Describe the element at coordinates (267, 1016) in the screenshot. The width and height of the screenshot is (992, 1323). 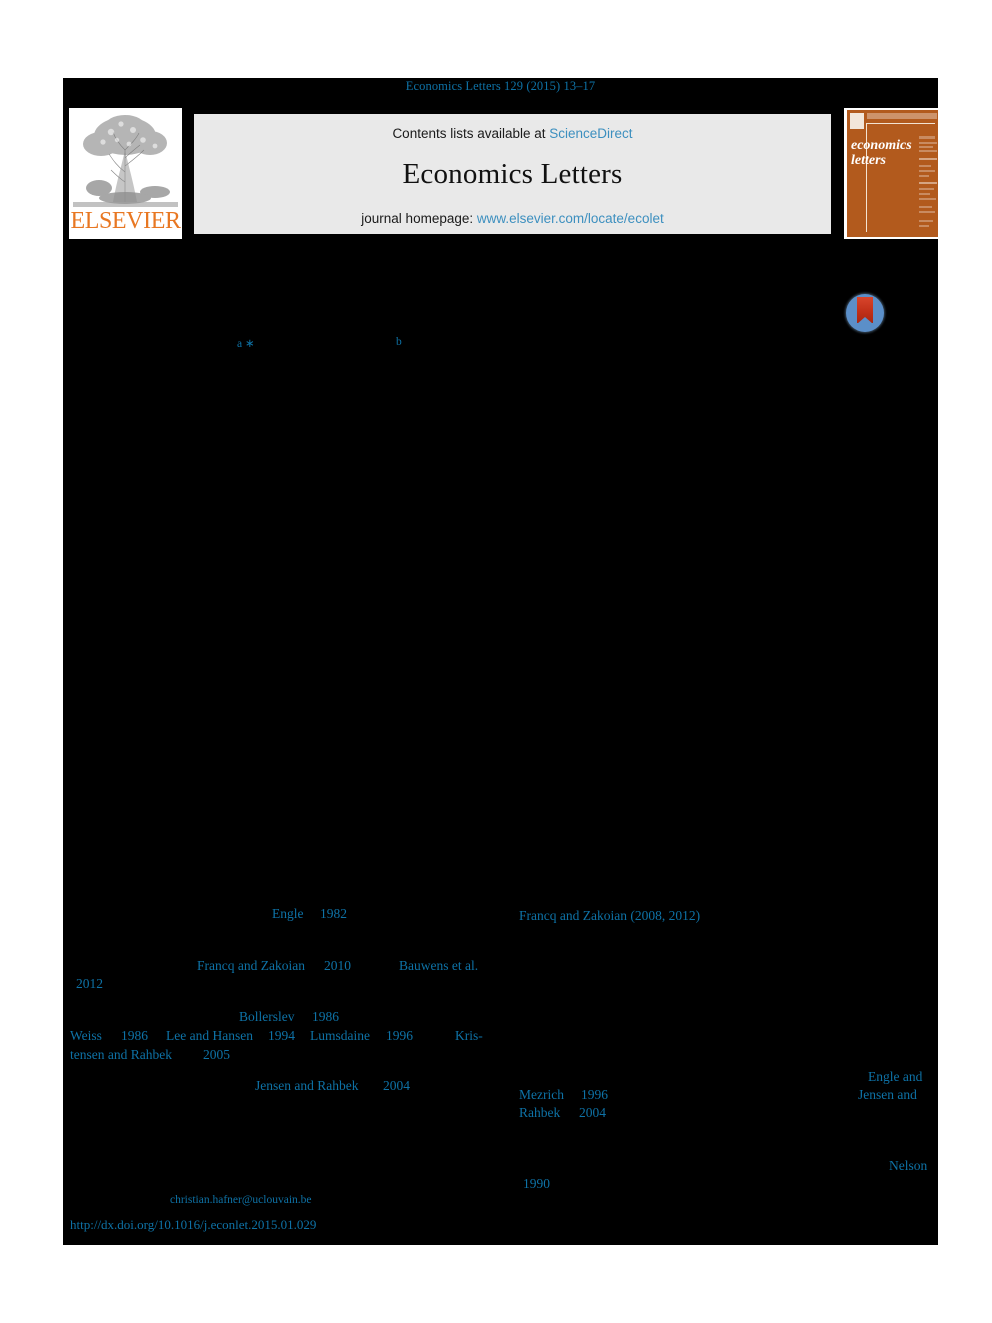
I see `citation-link: Bollerslev` at that location.